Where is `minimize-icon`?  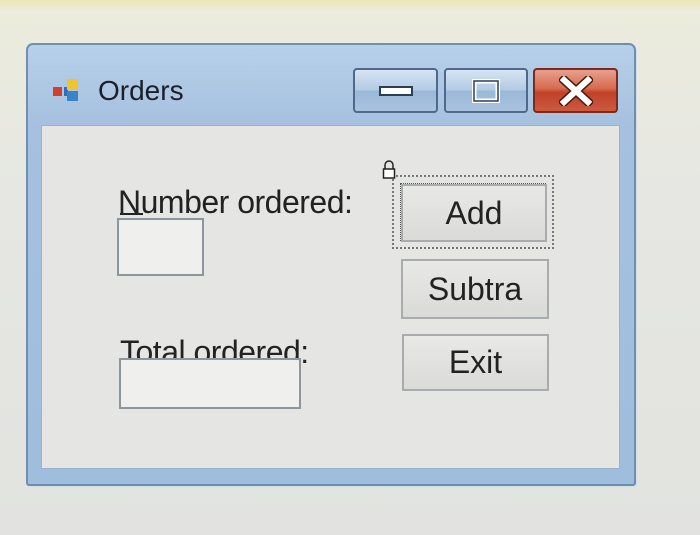
minimize-icon is located at coordinates (395, 90).